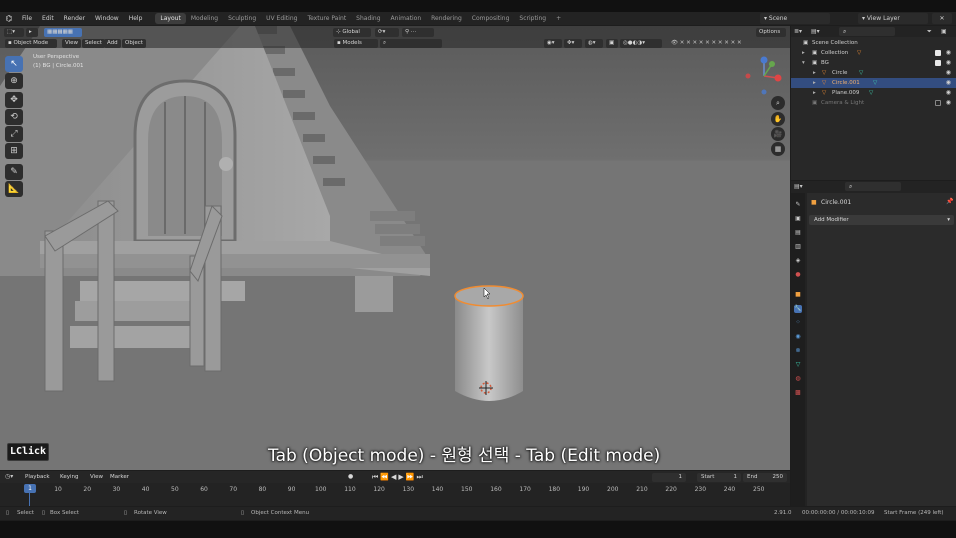 The height and width of the screenshot is (538, 956). I want to click on scene-tab-icon: ◈, so click(798, 261).